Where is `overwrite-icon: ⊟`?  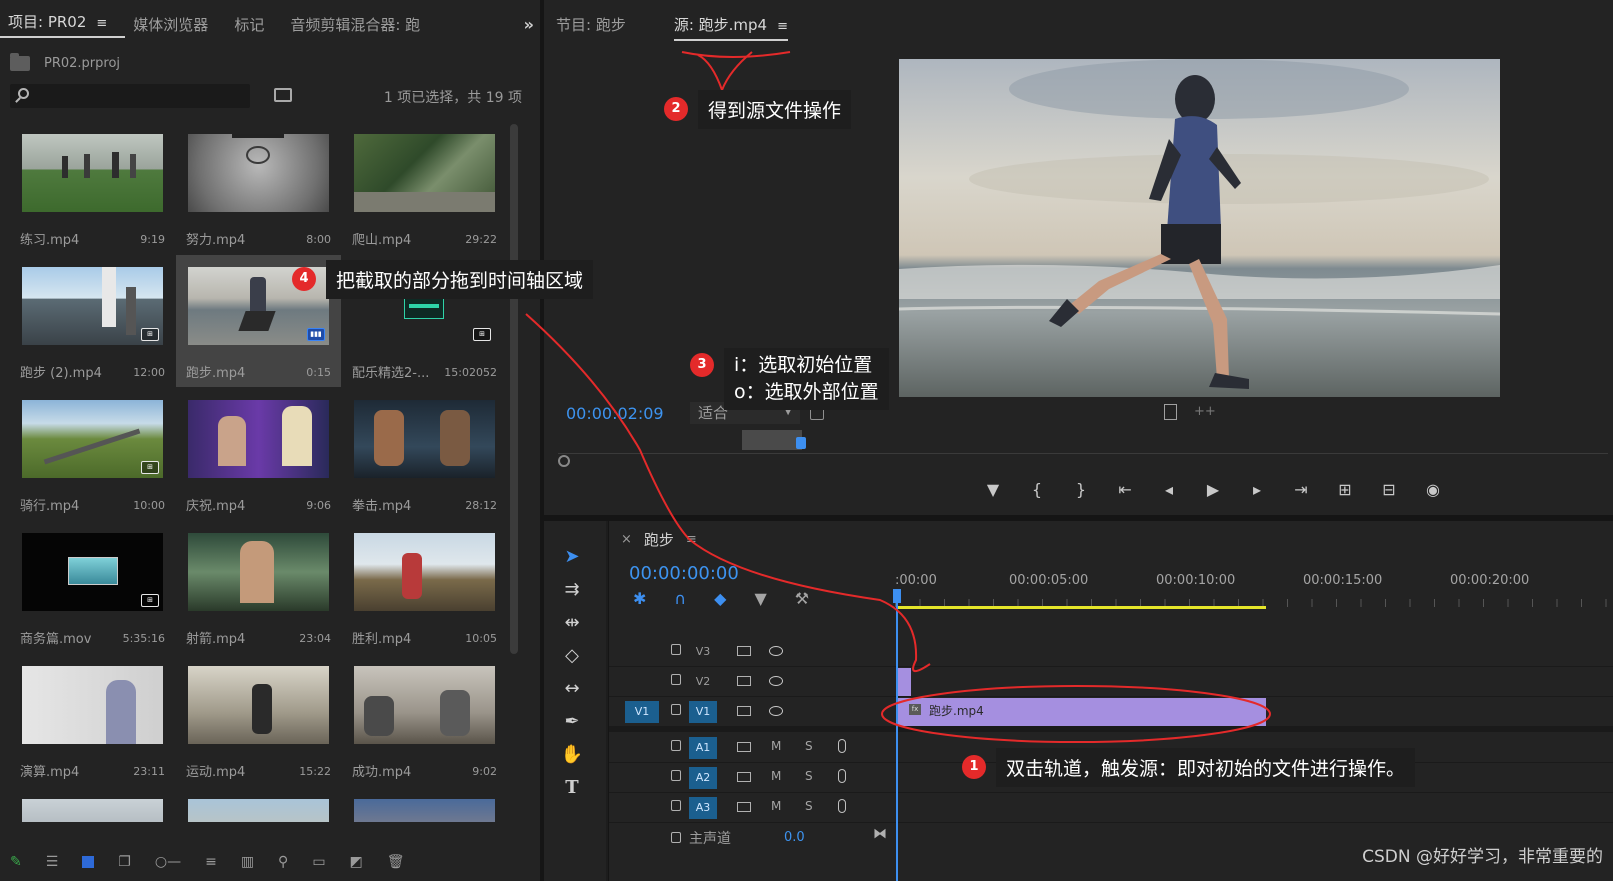 overwrite-icon: ⊟ is located at coordinates (1389, 489).